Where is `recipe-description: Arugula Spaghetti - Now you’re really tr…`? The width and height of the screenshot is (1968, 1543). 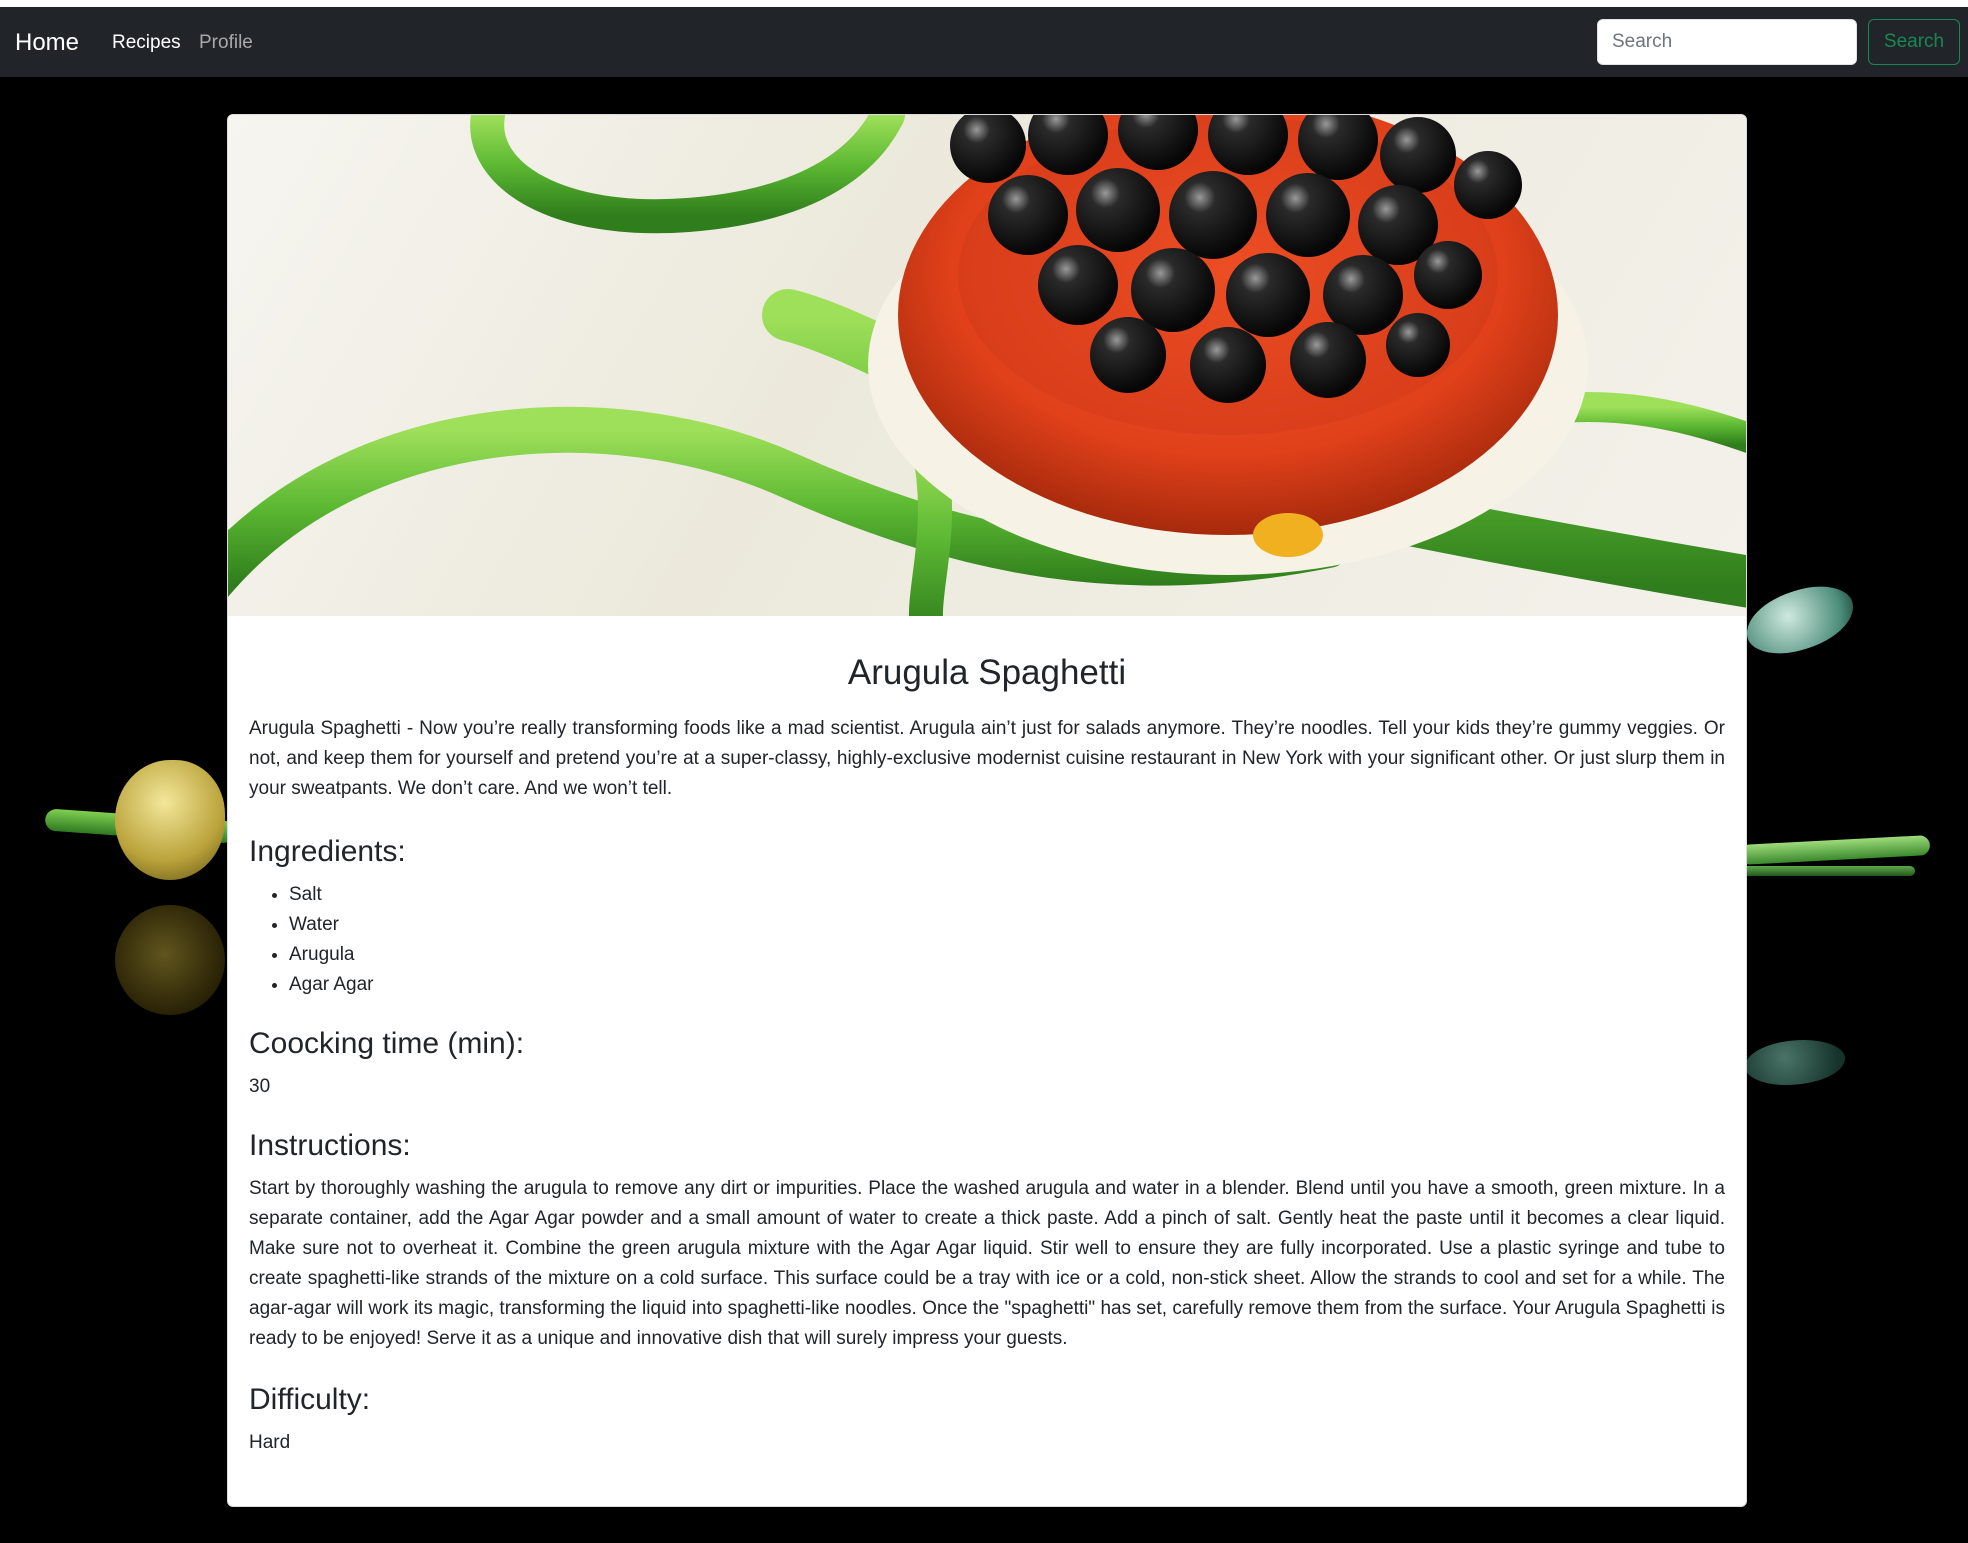
recipe-description: Arugula Spaghetti - Now you’re really tr… is located at coordinates (987, 758).